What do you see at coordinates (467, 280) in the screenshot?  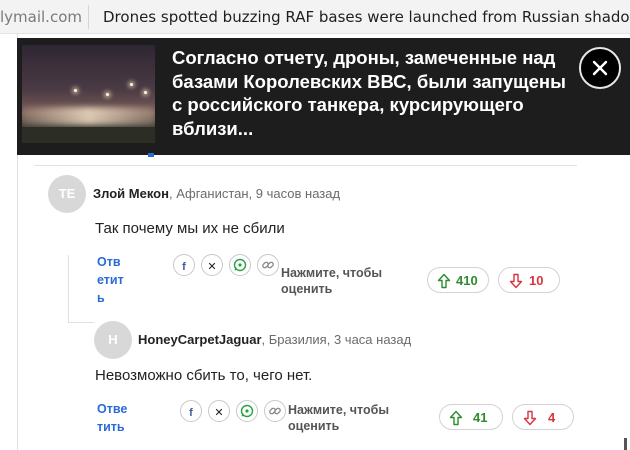 I see `upvote-count: 410` at bounding box center [467, 280].